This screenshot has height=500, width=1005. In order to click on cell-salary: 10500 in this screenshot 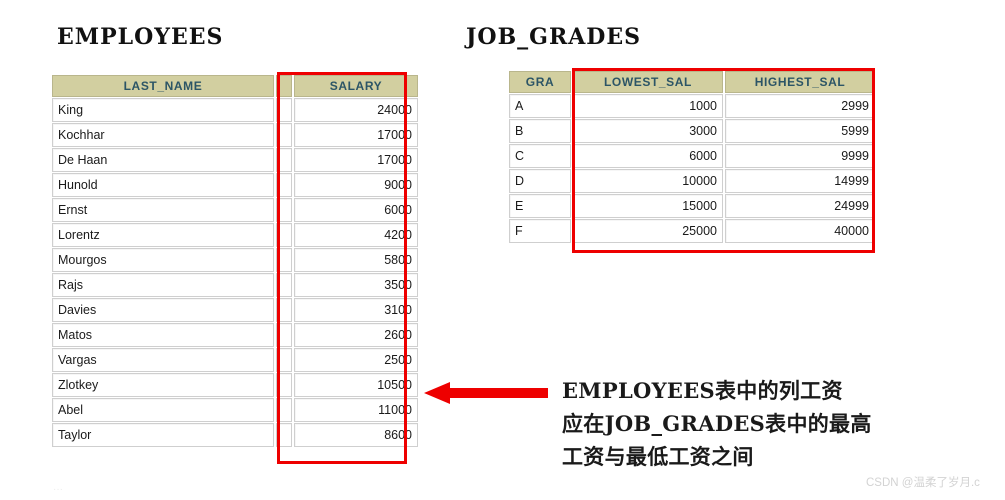, I will do `click(356, 385)`.